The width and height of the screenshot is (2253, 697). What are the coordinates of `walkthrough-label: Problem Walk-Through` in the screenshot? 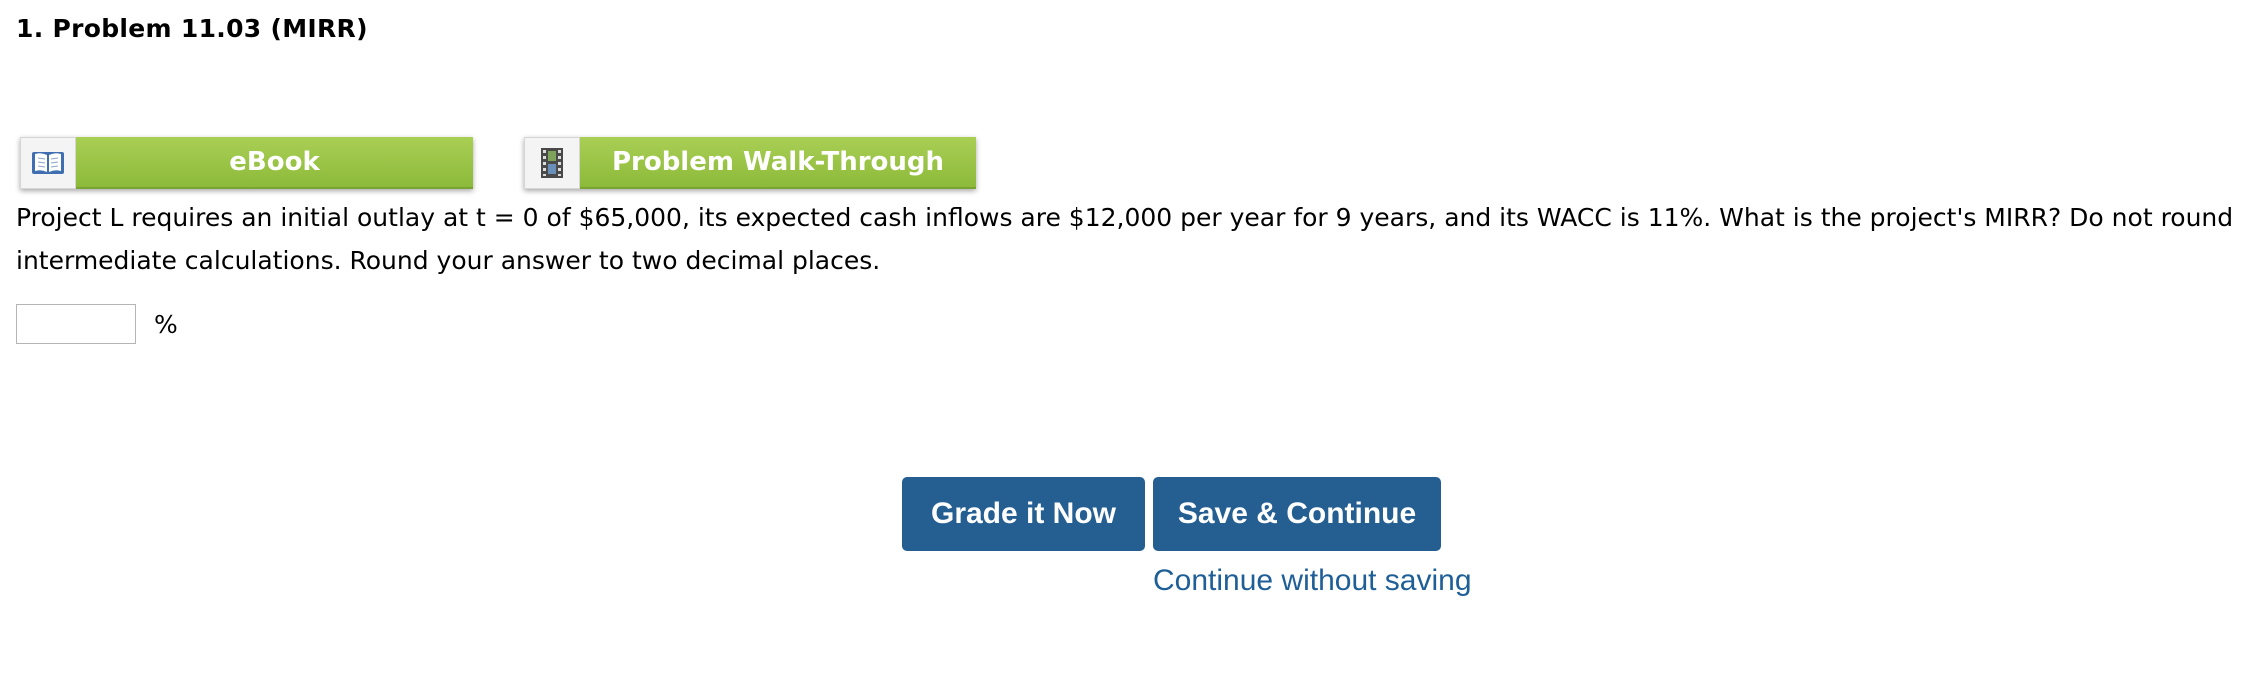 It's located at (778, 163).